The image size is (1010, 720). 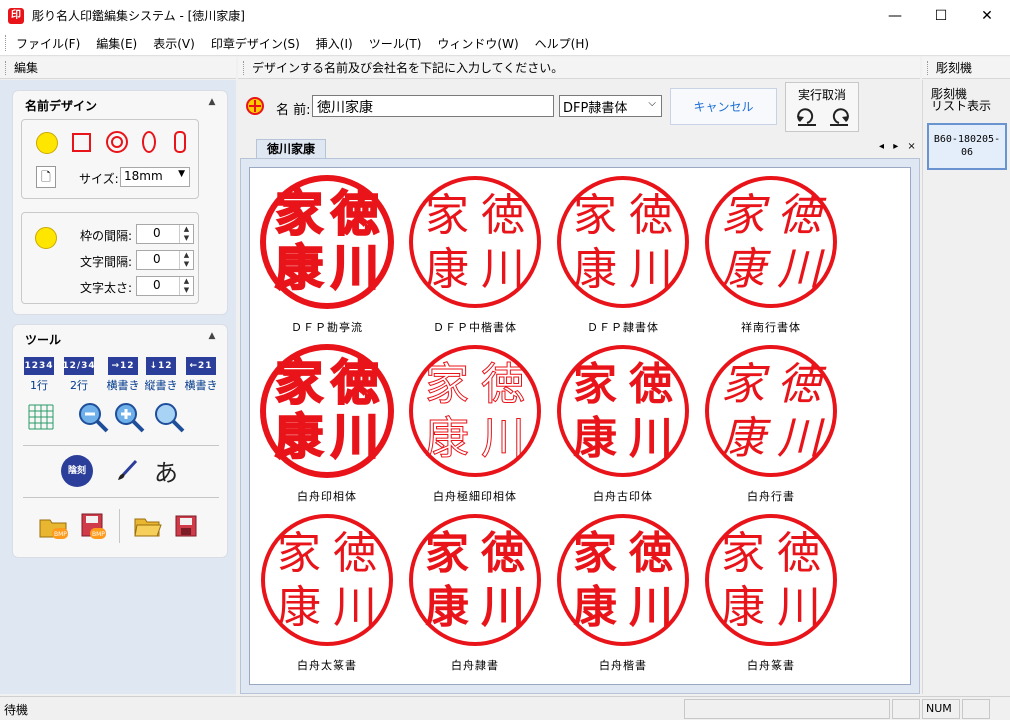 I want to click on menu-seal-design: 印章デザイン(S), so click(x=255, y=43).